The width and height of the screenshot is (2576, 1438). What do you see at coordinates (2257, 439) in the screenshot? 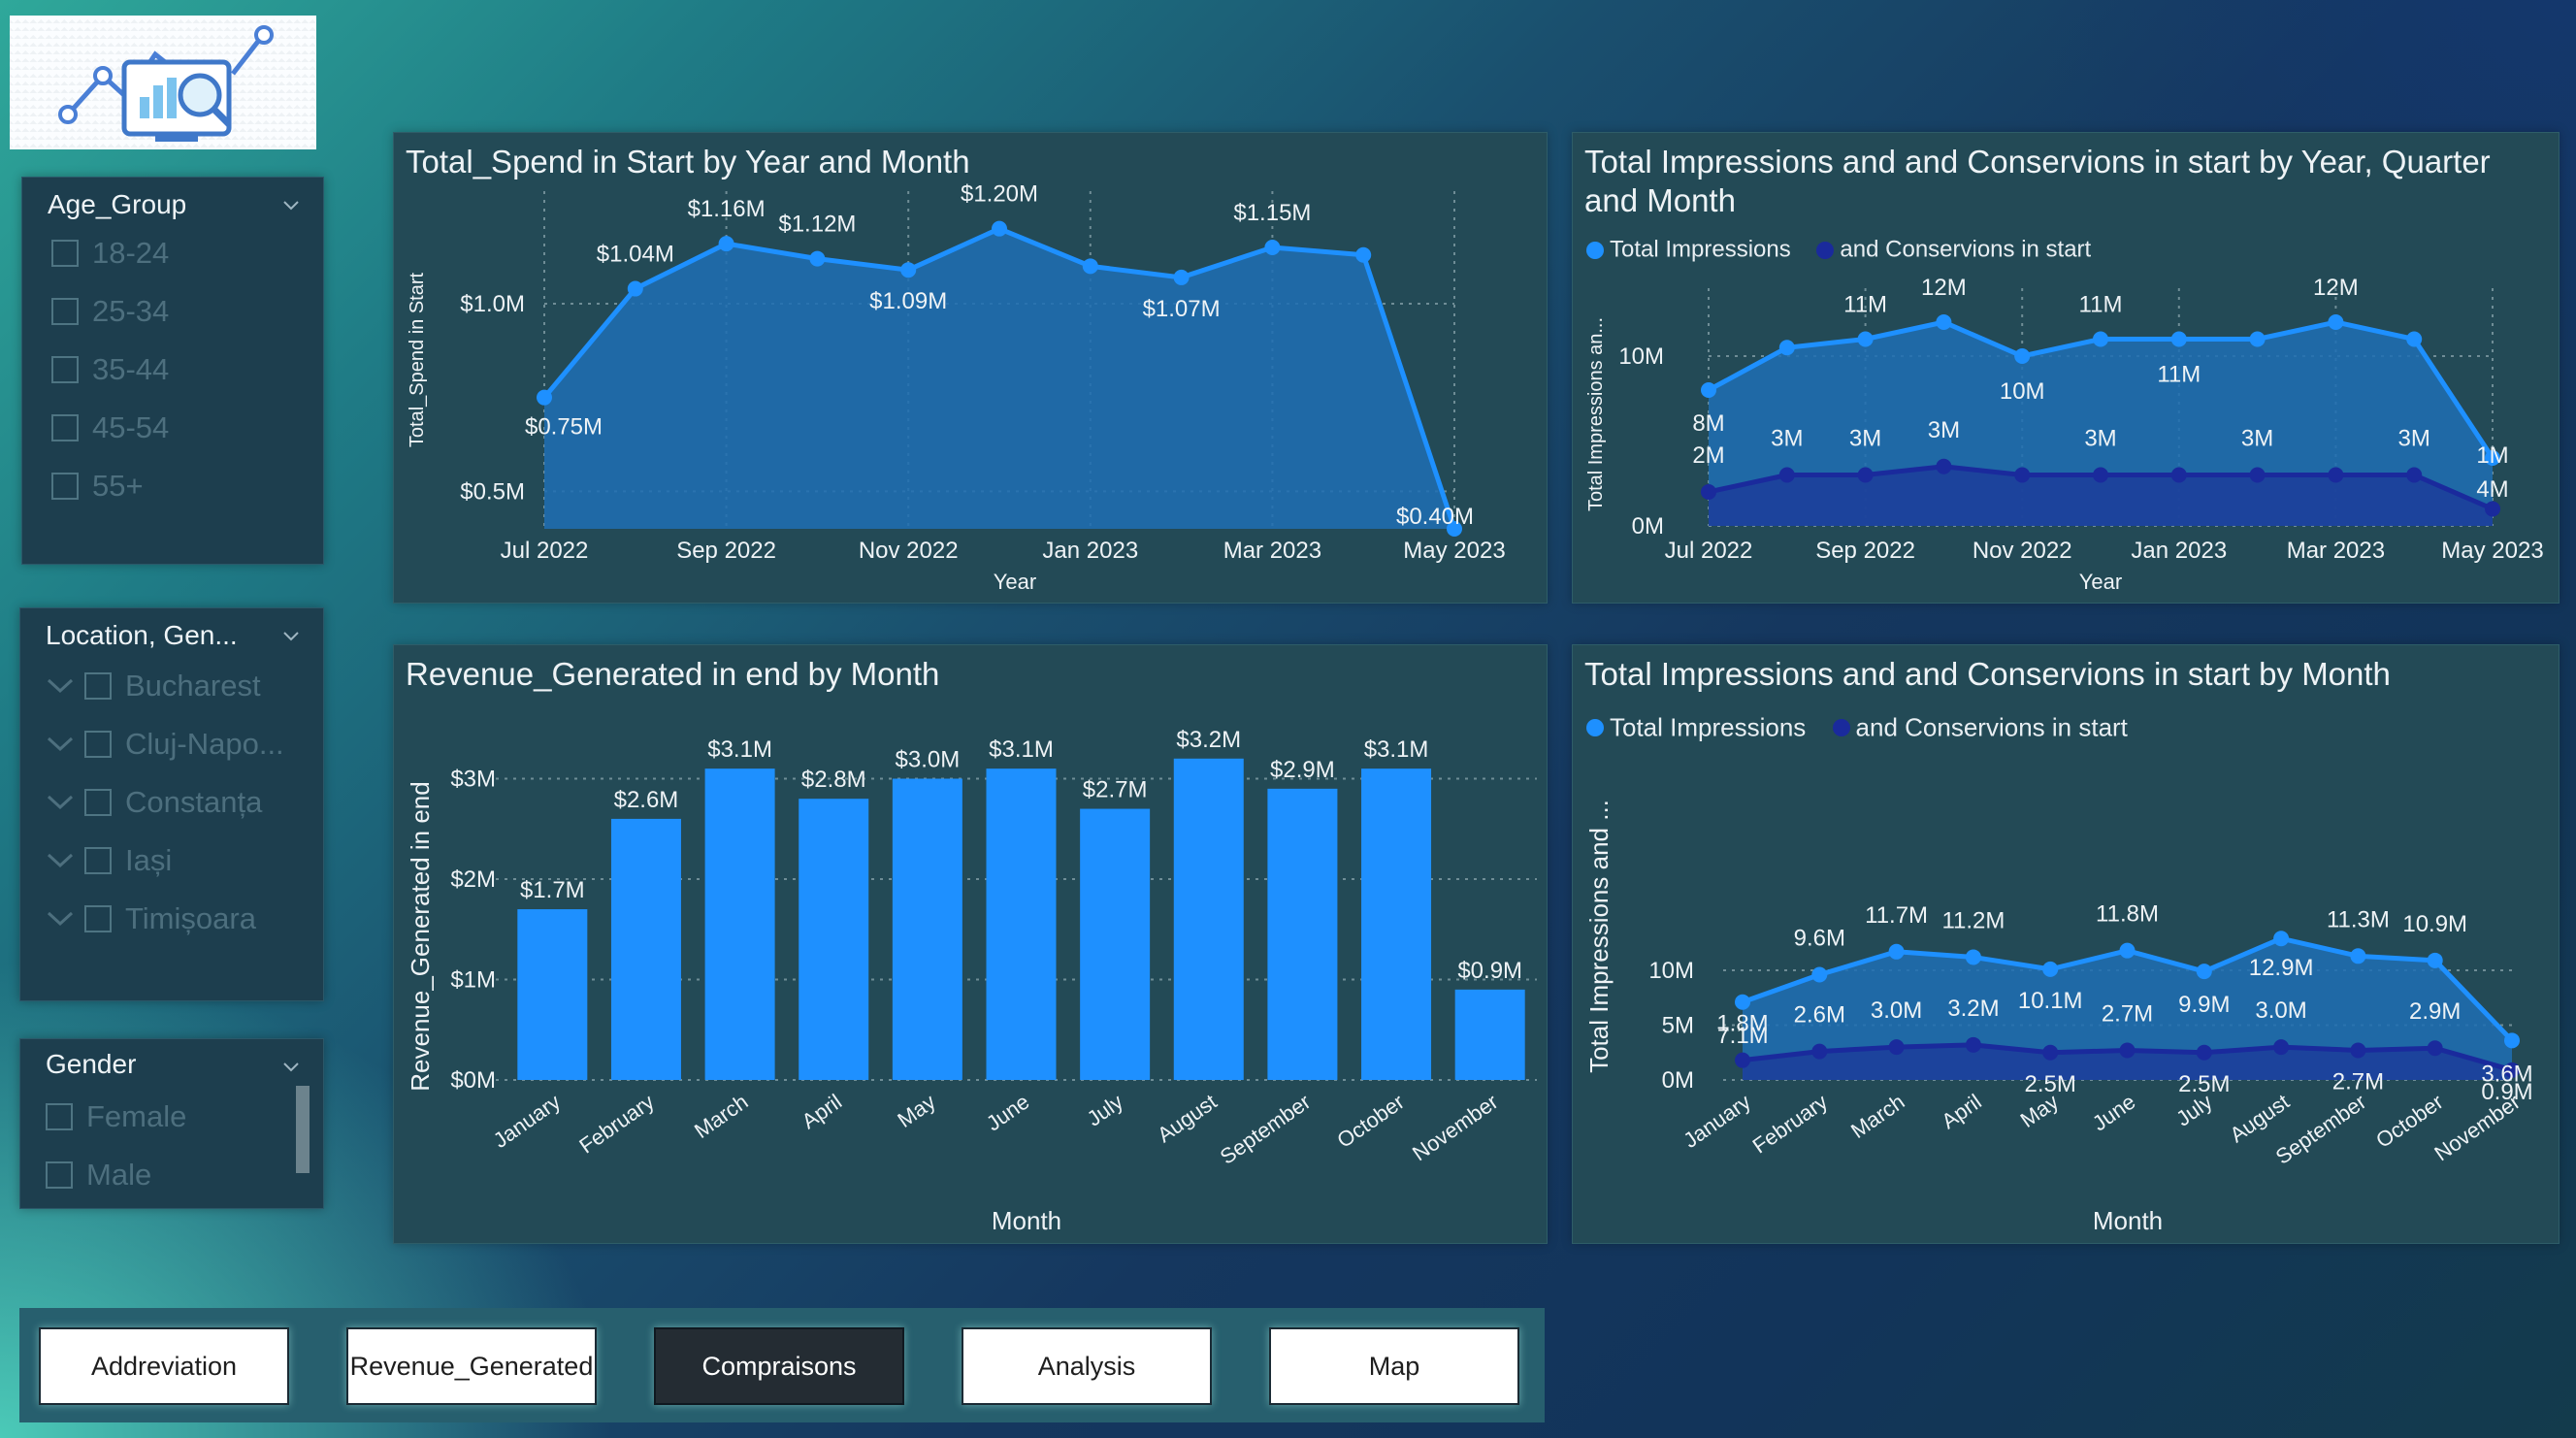
I see `data-label: 3M` at bounding box center [2257, 439].